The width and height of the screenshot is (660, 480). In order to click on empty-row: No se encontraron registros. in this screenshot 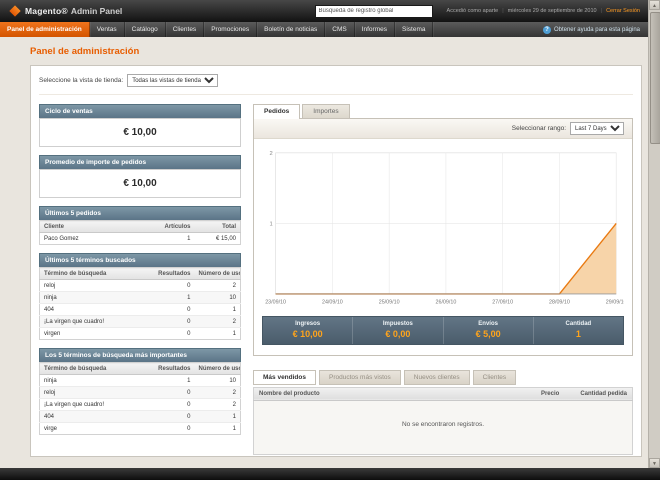, I will do `click(443, 427)`.